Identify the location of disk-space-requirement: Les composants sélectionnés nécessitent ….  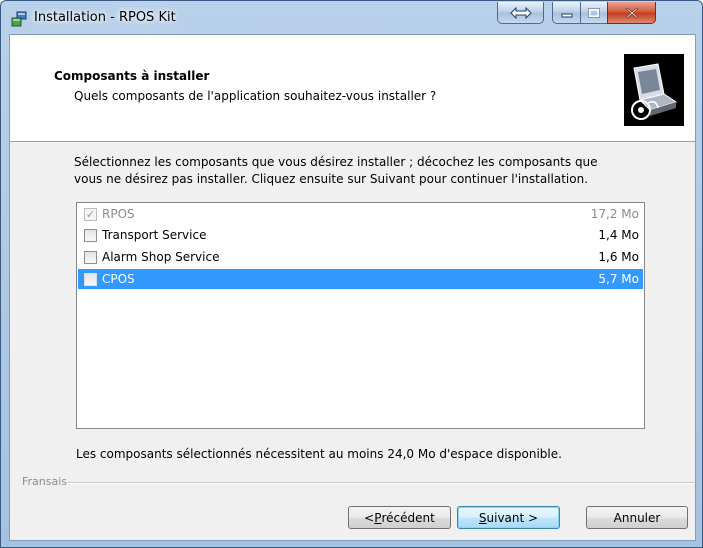
(319, 454).